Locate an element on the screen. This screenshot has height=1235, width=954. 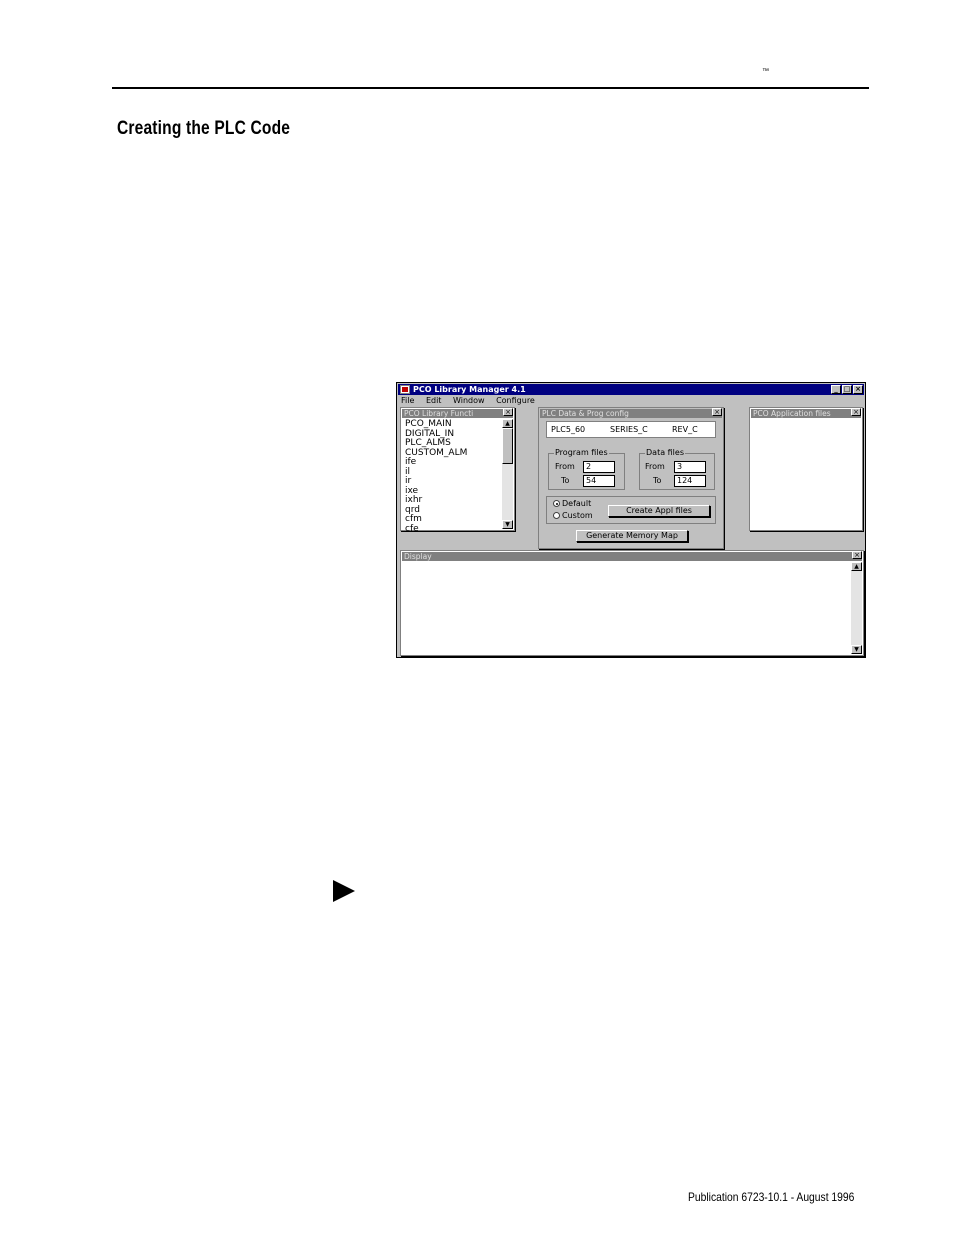
radio-default: Default is located at coordinates (572, 504).